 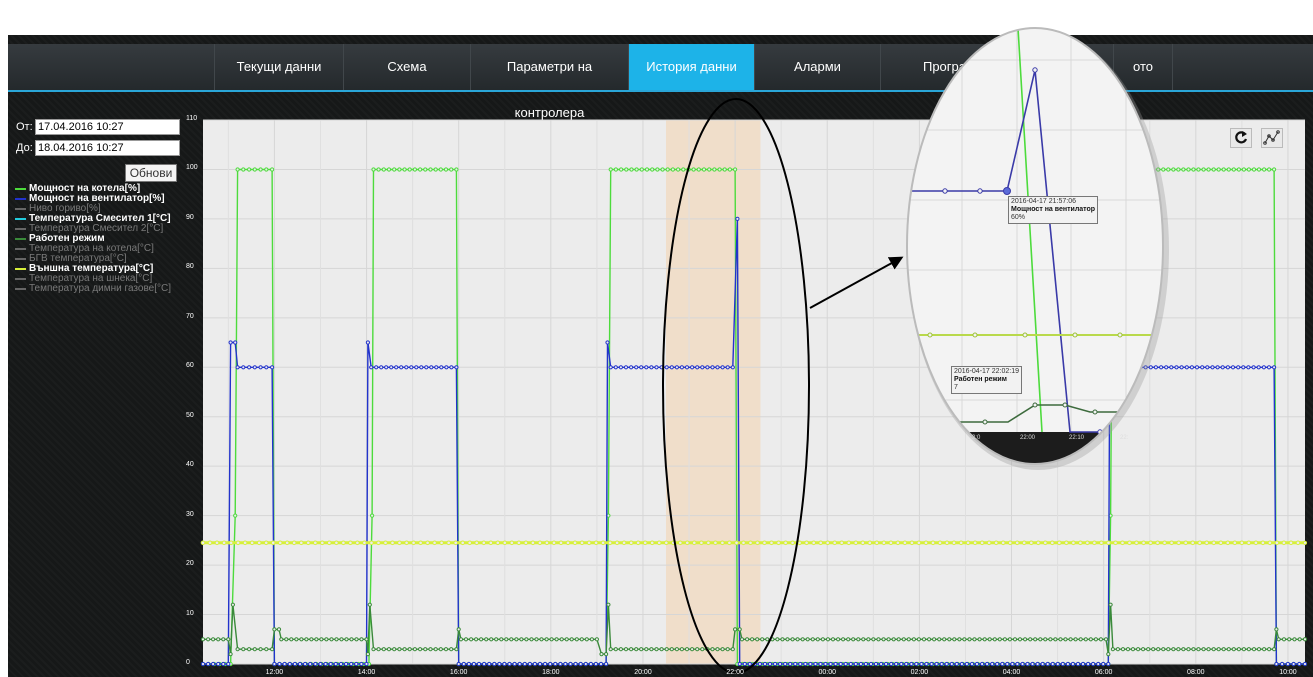 I want to click on tooltip-series: Мощност на вентилатор, so click(x=1053, y=209).